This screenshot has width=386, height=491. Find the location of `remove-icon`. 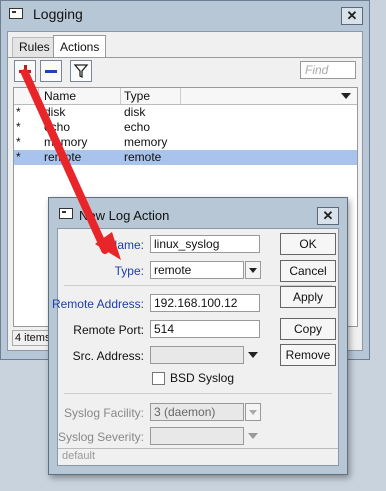

remove-icon is located at coordinates (51, 71).